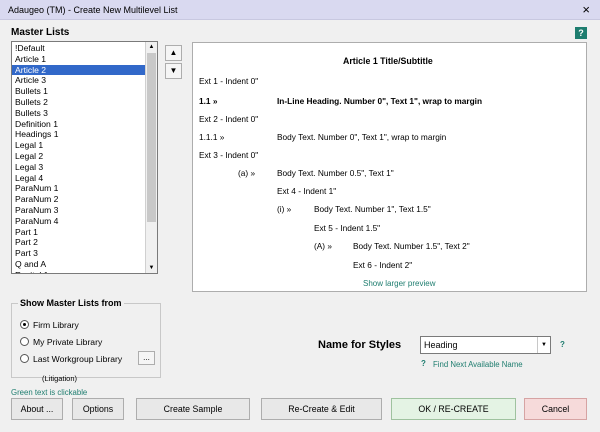  I want to click on listbox-scrollbar: ▲ ▼, so click(151, 157).